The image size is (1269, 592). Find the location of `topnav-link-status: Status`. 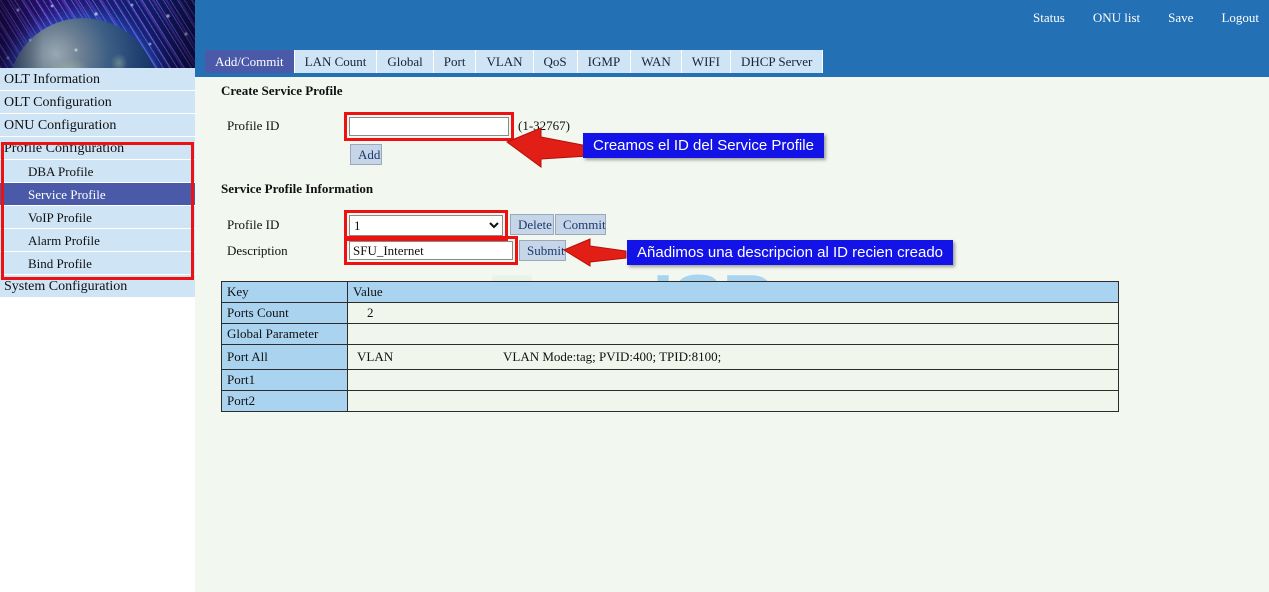

topnav-link-status: Status is located at coordinates (1049, 18).